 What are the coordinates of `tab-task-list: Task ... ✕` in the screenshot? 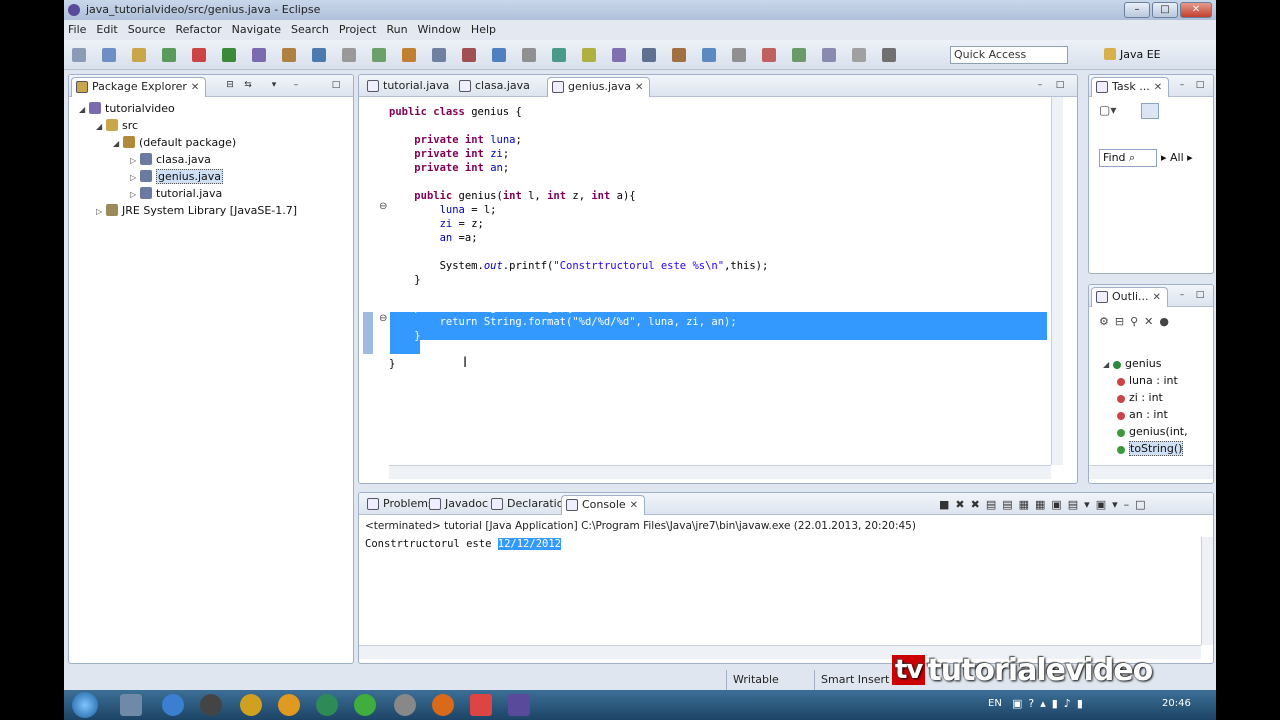 It's located at (1130, 87).